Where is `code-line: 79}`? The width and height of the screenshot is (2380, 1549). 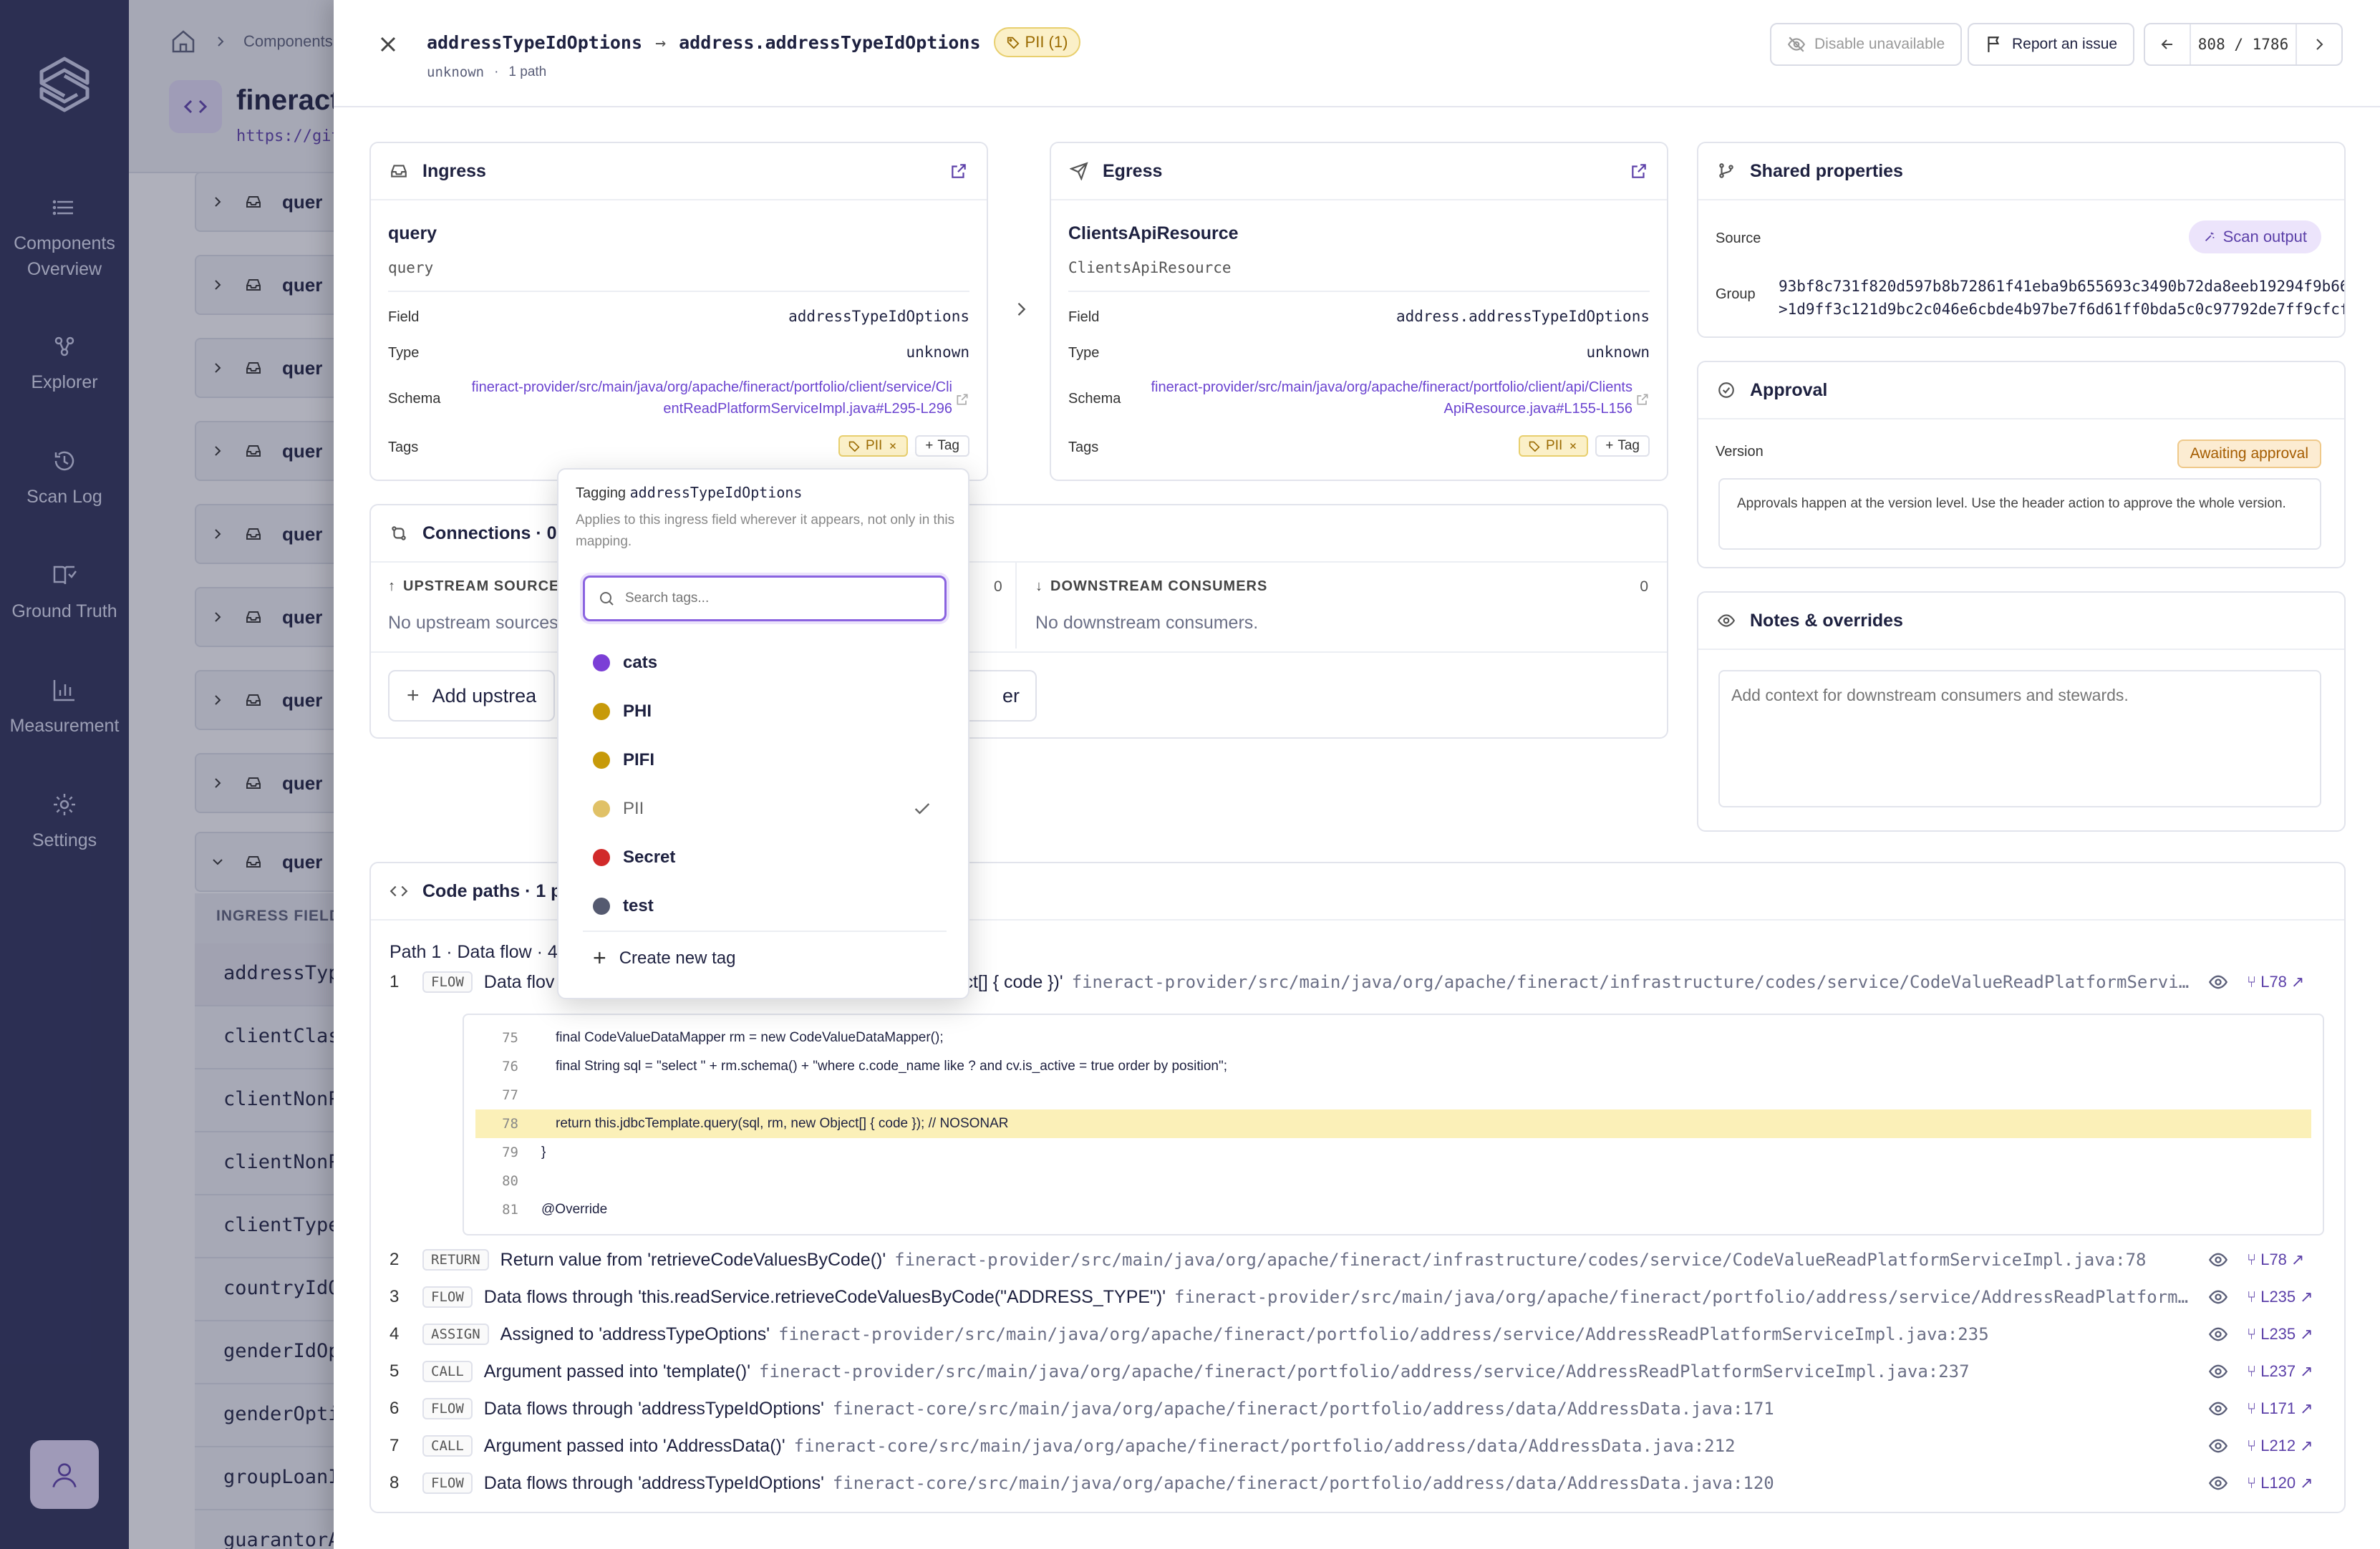
code-line: 79} is located at coordinates (1393, 1152).